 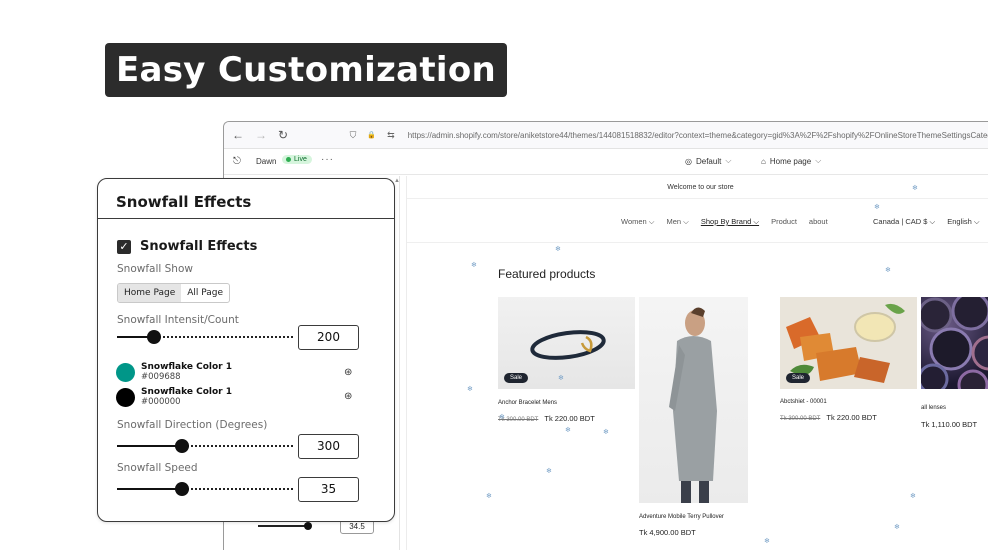 I want to click on shield-icon: ⛉, so click(x=353, y=135).